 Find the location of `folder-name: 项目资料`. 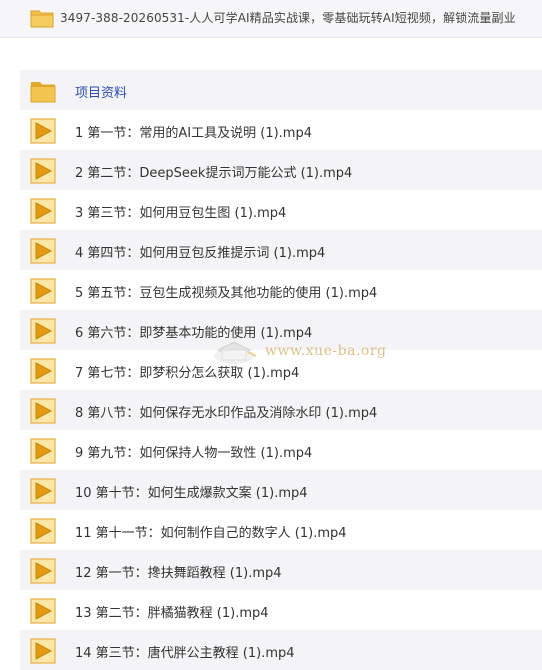

folder-name: 项目资料 is located at coordinates (101, 93).